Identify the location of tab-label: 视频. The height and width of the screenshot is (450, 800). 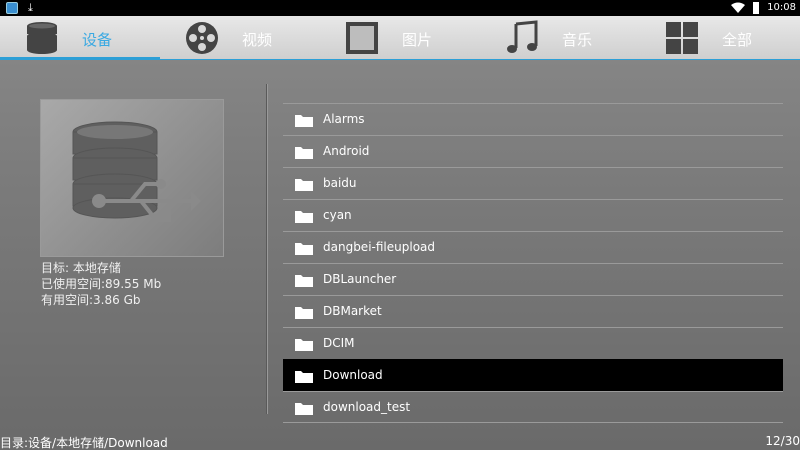
(257, 40).